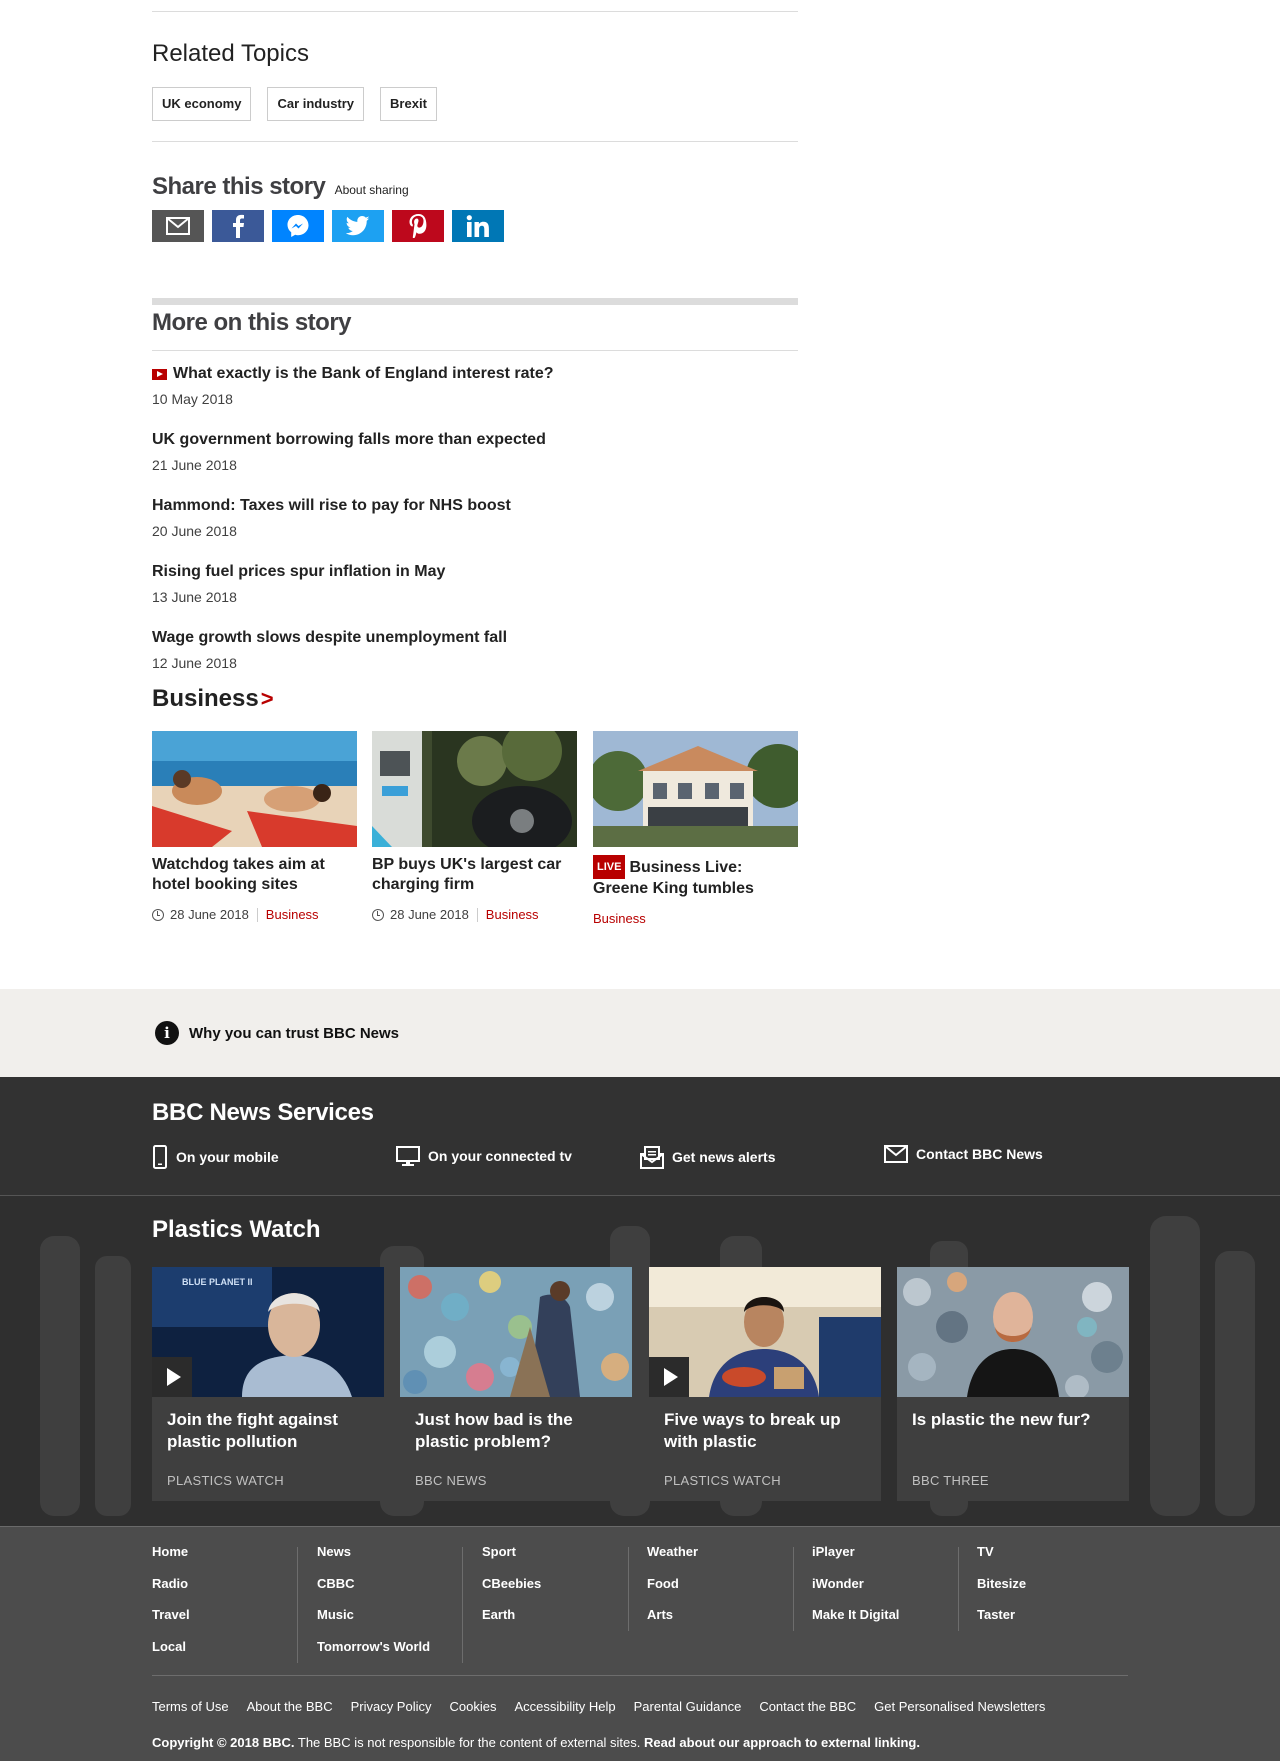  I want to click on service-tv-link: On your connected tv, so click(484, 1156).